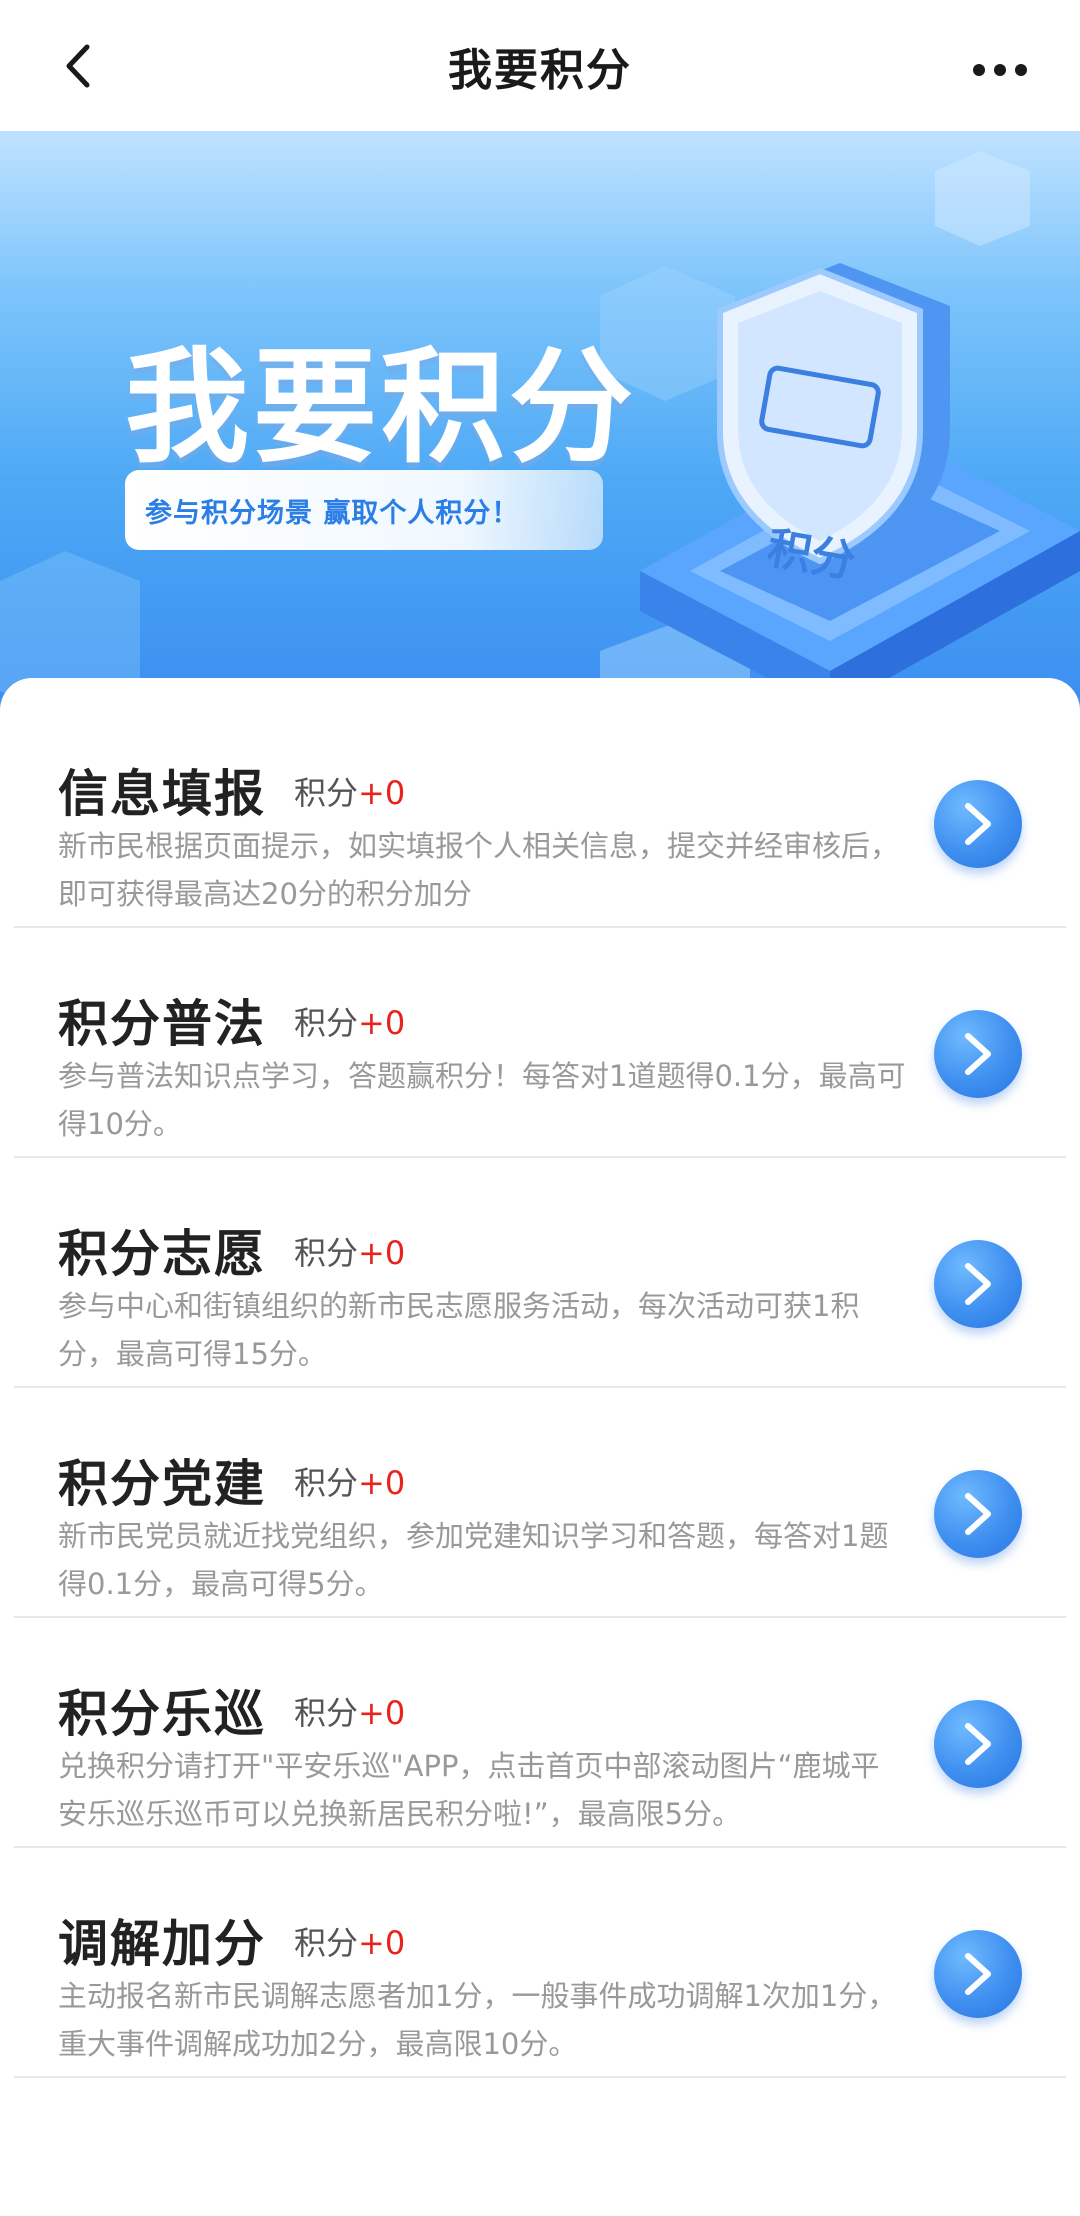  I want to click on item-title: 积分志愿, so click(162, 1254).